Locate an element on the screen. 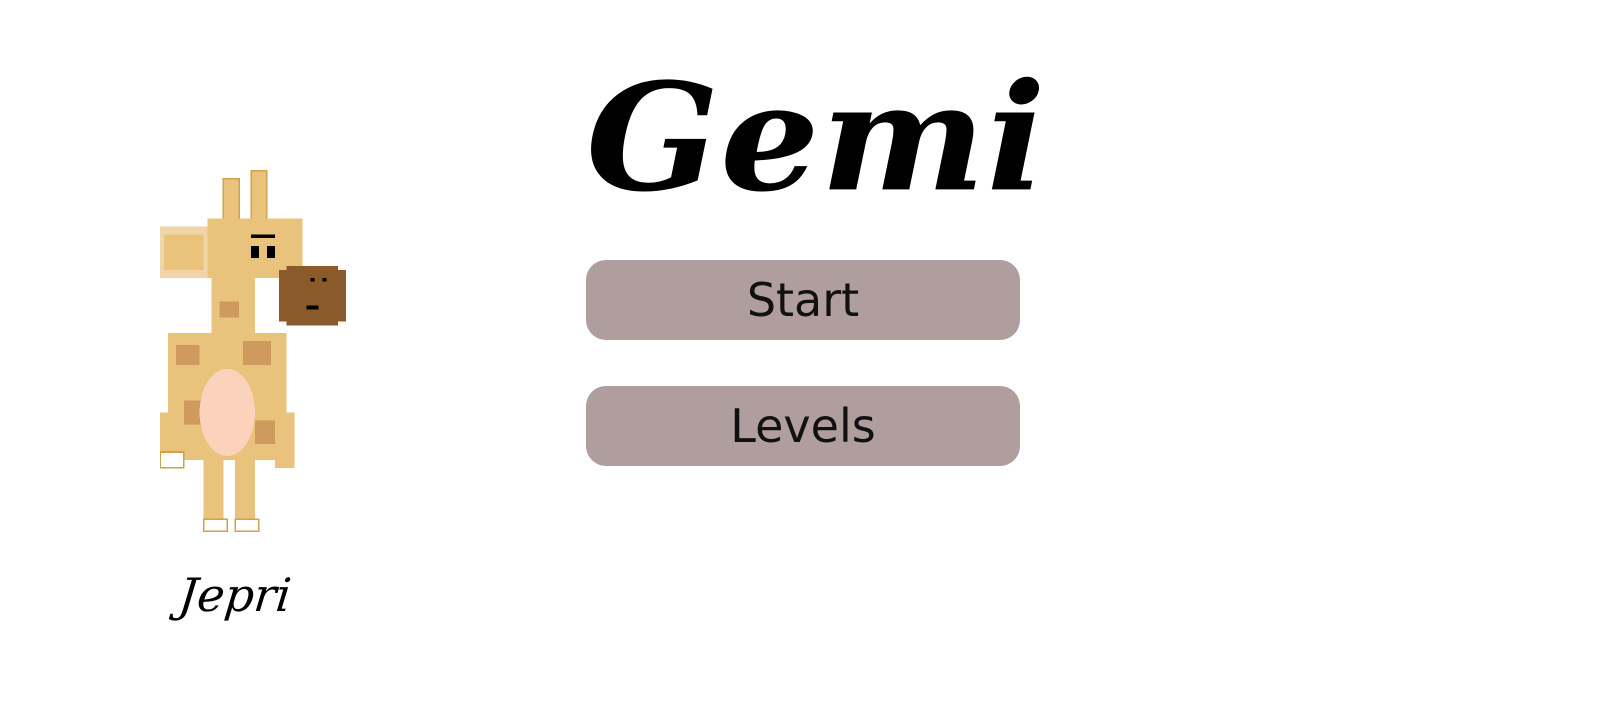 Image resolution: width=1604 pixels, height=727 pixels. start-button: Start is located at coordinates (803, 300).